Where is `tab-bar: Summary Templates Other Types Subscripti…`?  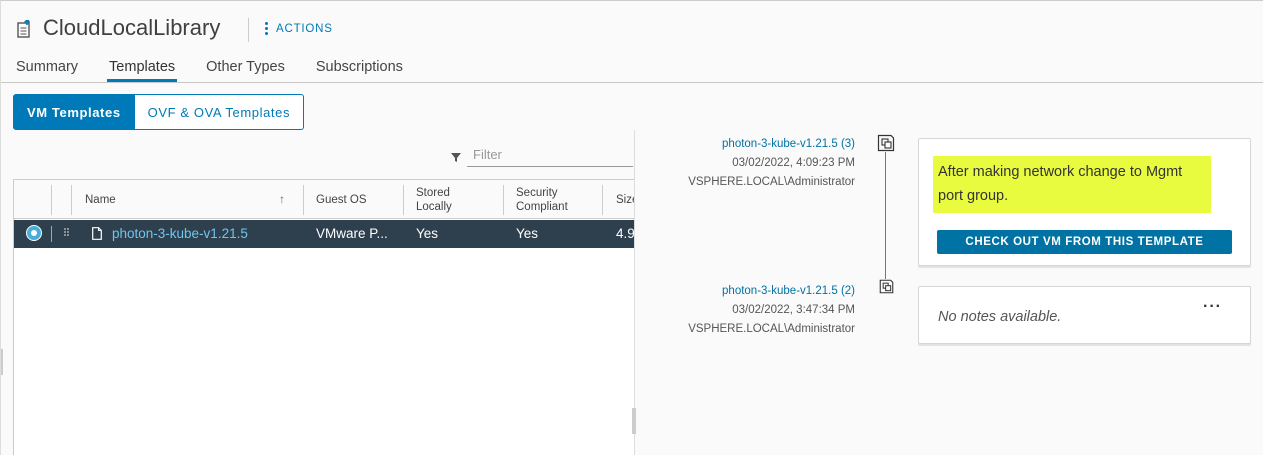 tab-bar: Summary Templates Other Types Subscripti… is located at coordinates (225, 70).